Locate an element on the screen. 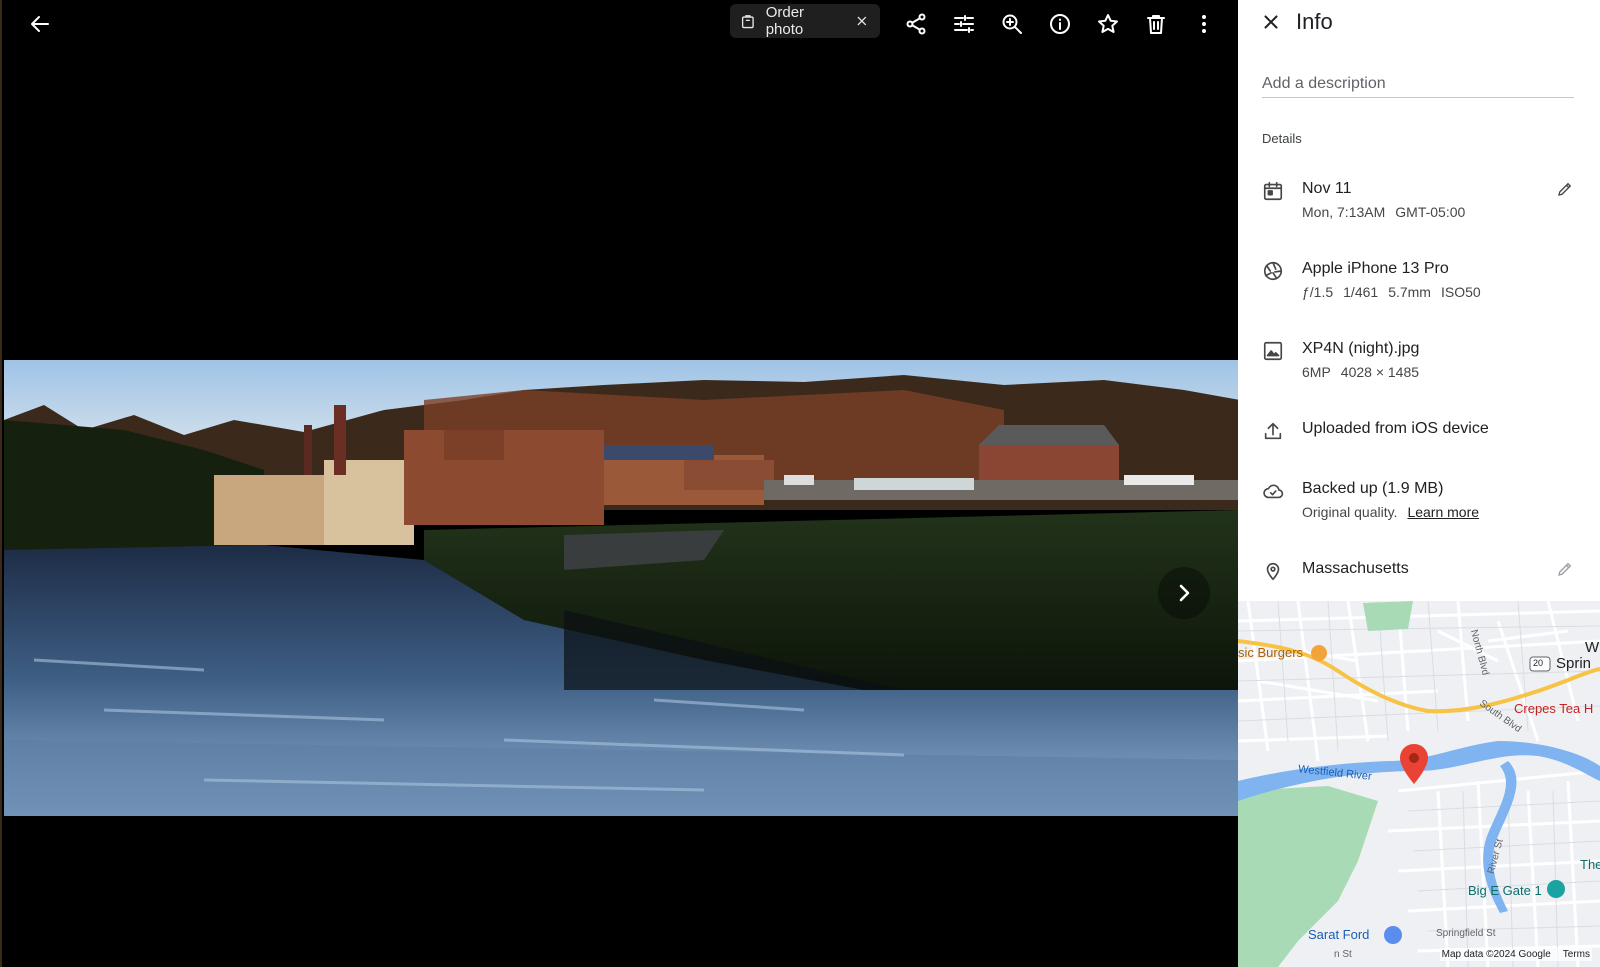 This screenshot has height=967, width=1600. zoom-button is located at coordinates (1012, 24).